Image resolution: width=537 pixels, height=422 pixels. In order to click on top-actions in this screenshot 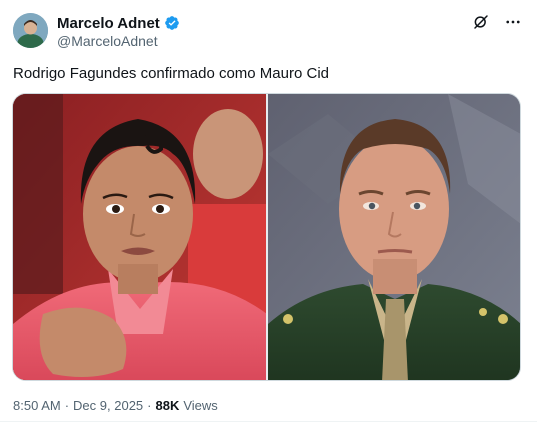, I will do `click(497, 22)`.